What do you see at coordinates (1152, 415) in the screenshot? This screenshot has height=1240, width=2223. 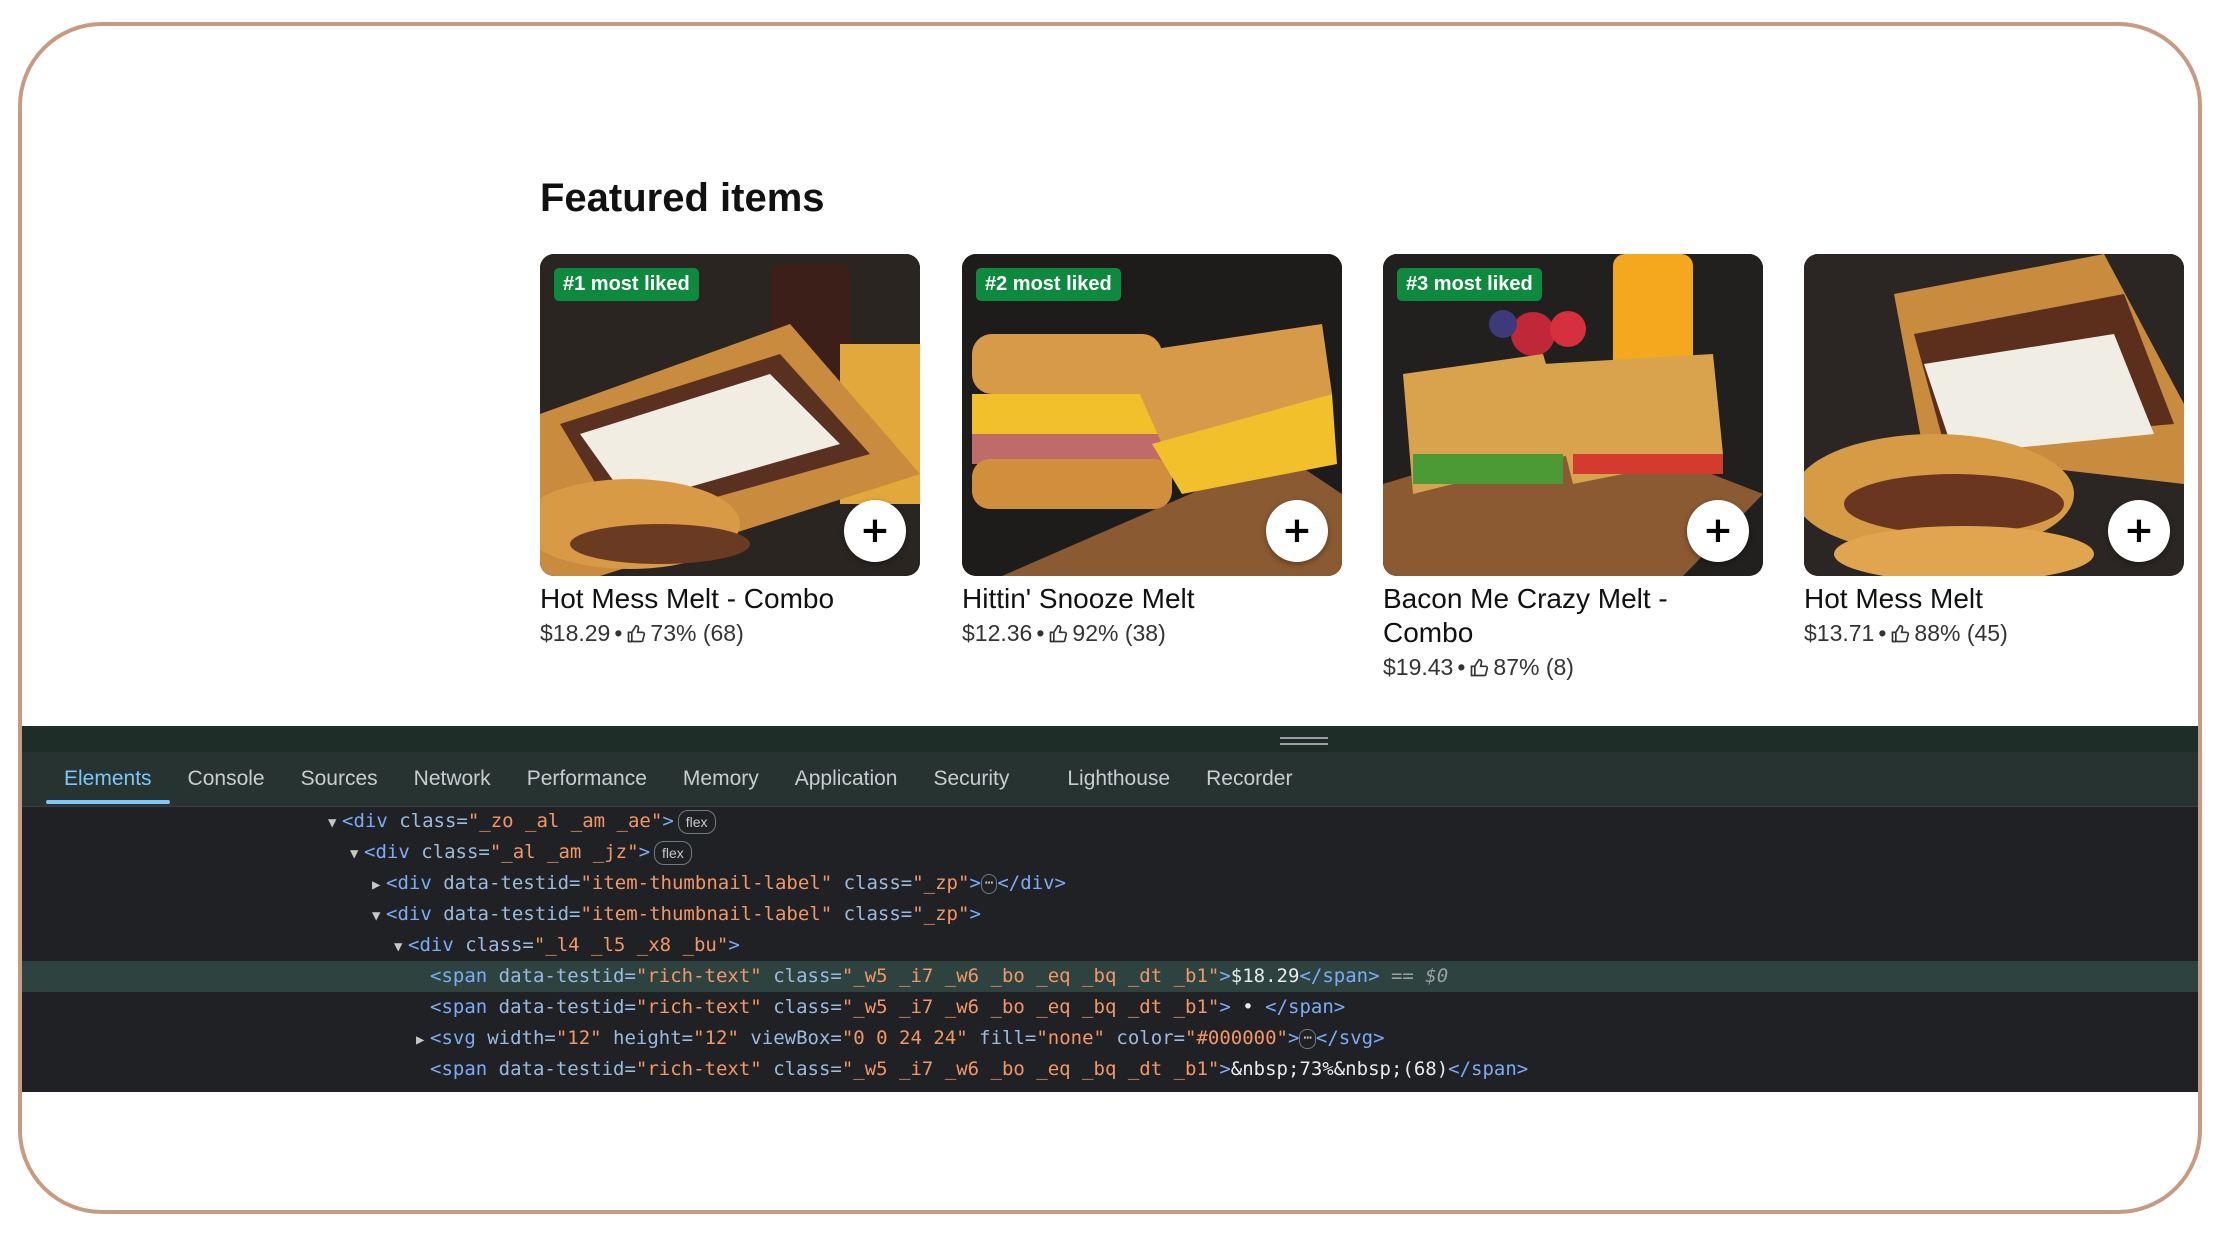 I see `item-thumbnail: #2 most liked +` at bounding box center [1152, 415].